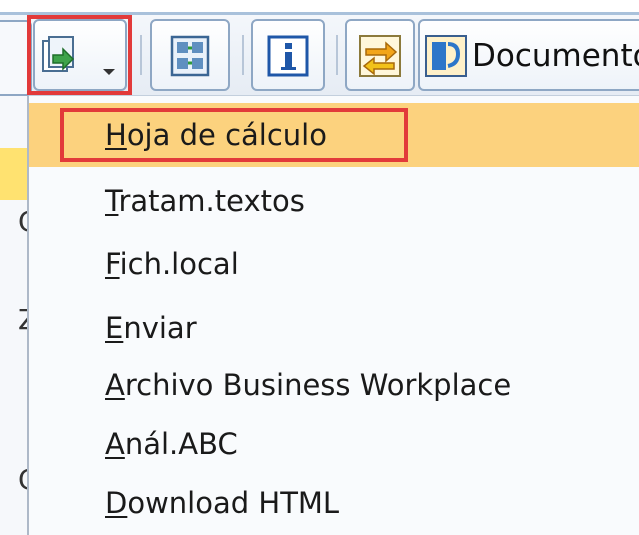  Describe the element at coordinates (211, 201) in the screenshot. I see `menu-item-label: ratam.textos` at that location.